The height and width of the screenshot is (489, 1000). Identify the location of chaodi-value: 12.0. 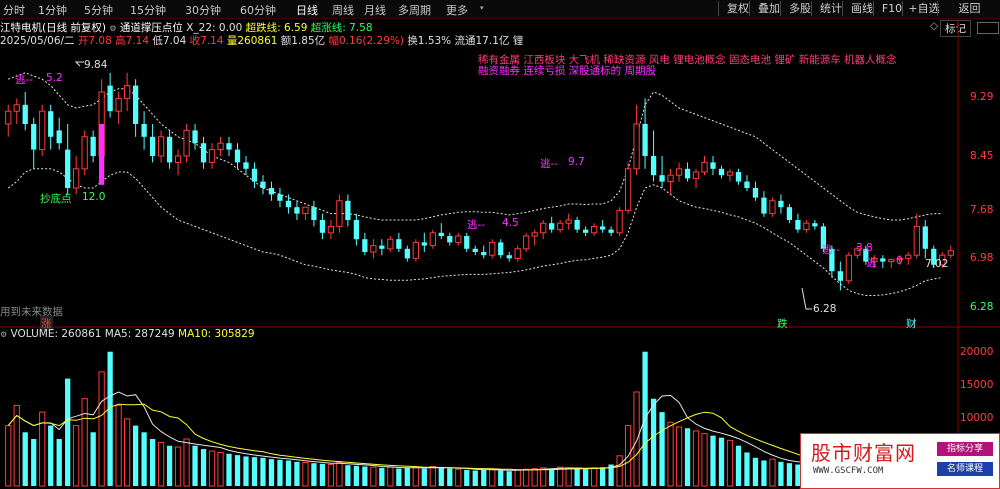
(94, 197).